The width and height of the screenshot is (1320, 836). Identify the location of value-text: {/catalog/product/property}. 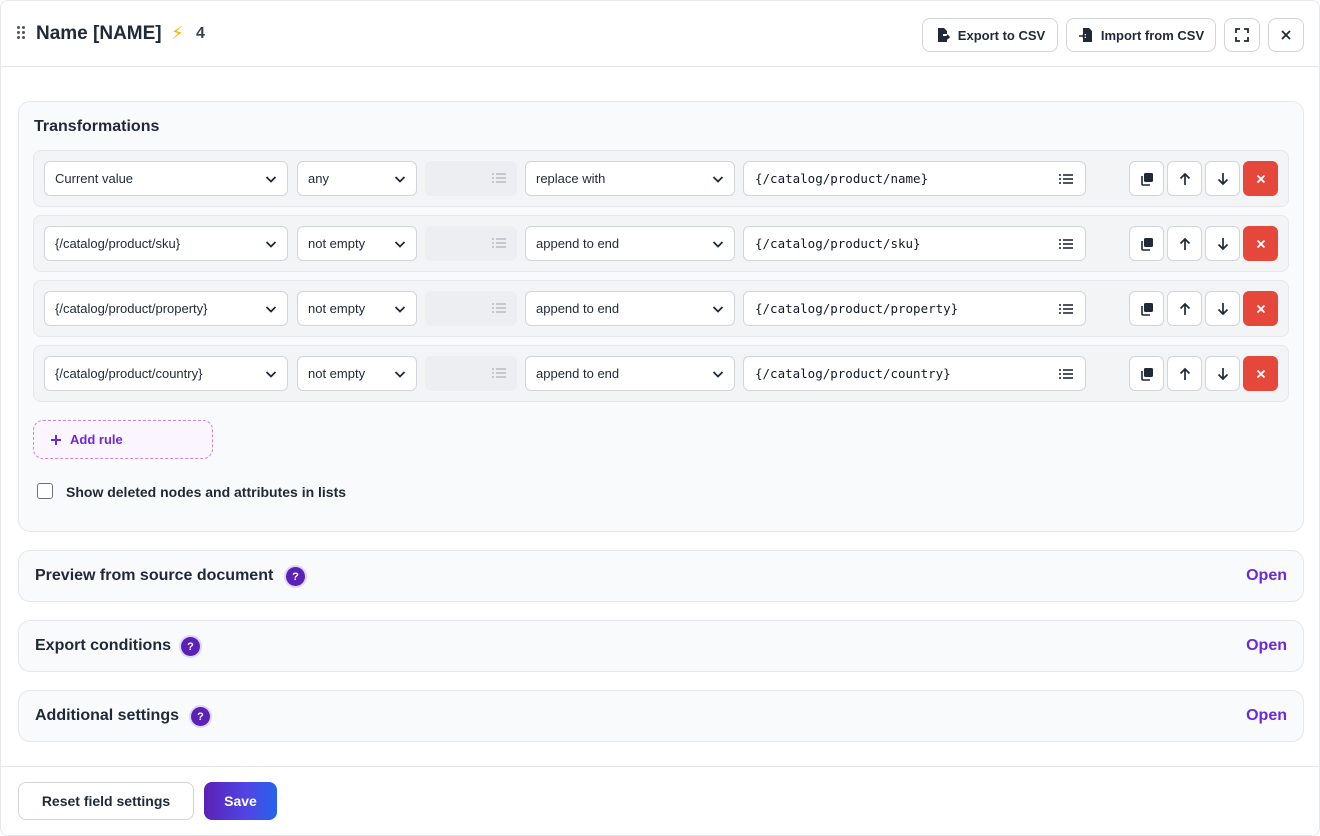
(857, 308).